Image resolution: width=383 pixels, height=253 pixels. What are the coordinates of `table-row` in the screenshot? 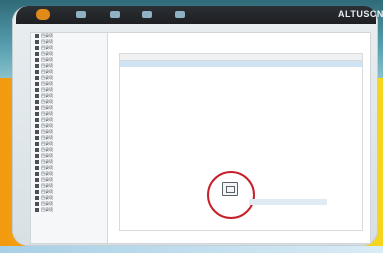 It's located at (241, 64).